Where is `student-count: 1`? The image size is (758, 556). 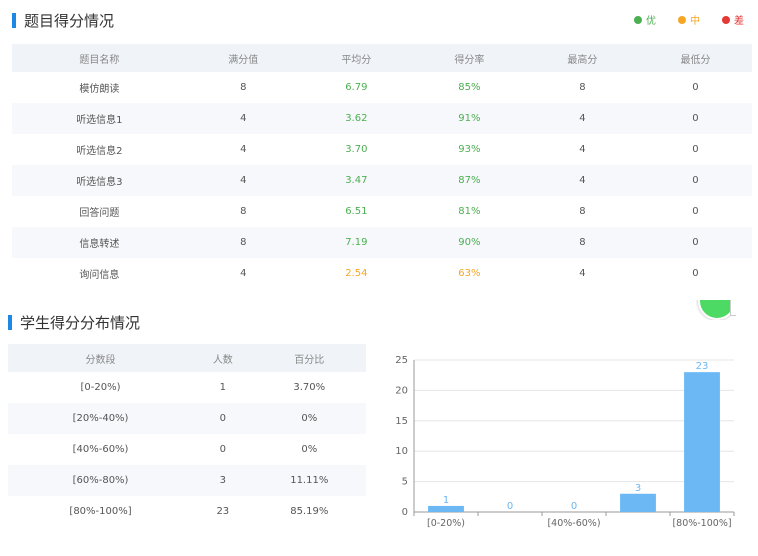 student-count: 1 is located at coordinates (222, 387).